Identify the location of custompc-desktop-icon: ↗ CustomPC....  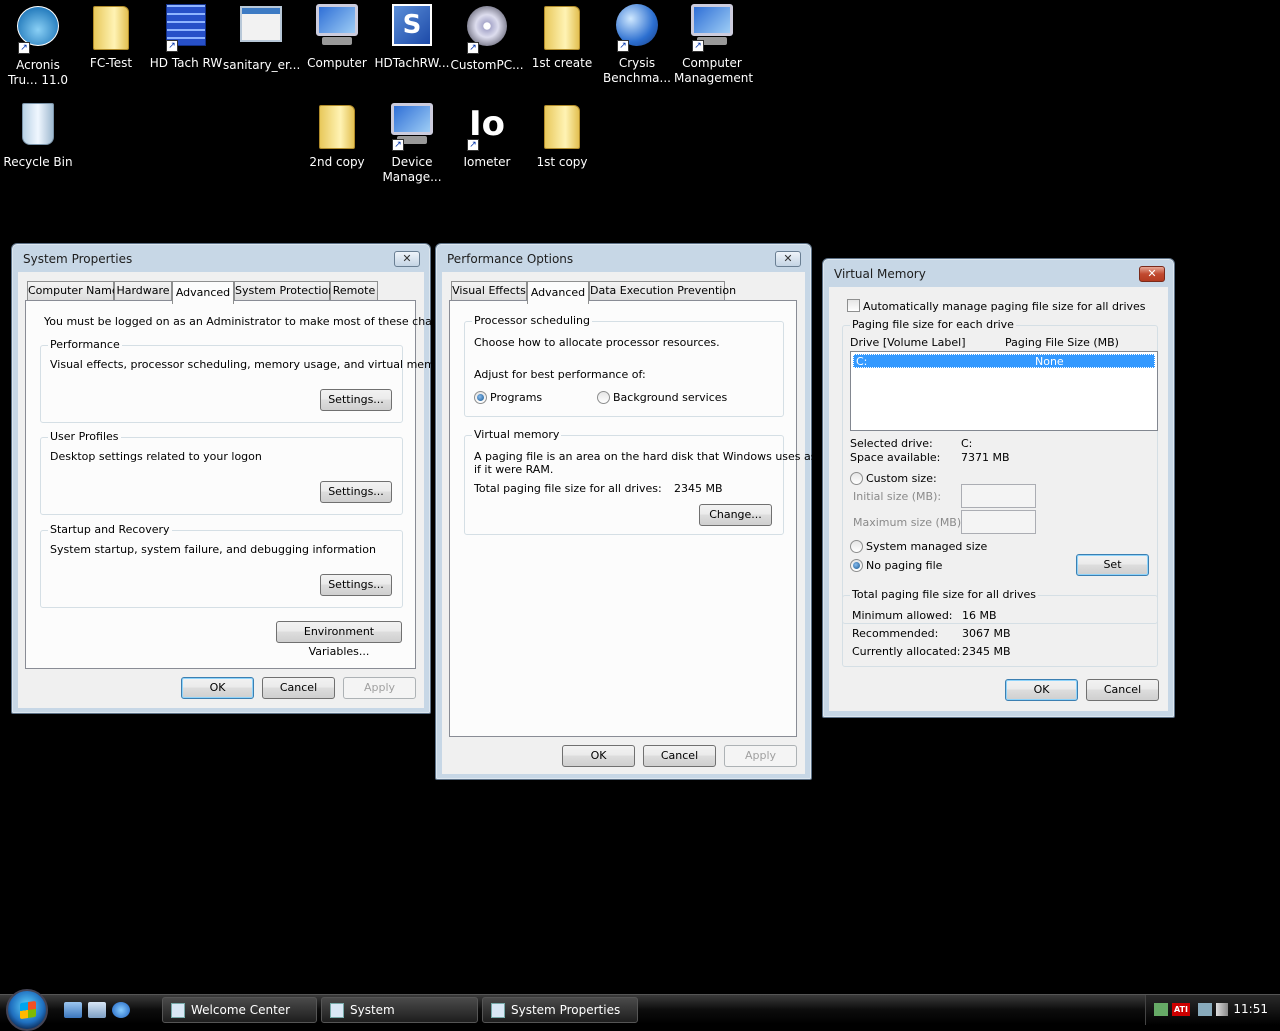
(487, 37).